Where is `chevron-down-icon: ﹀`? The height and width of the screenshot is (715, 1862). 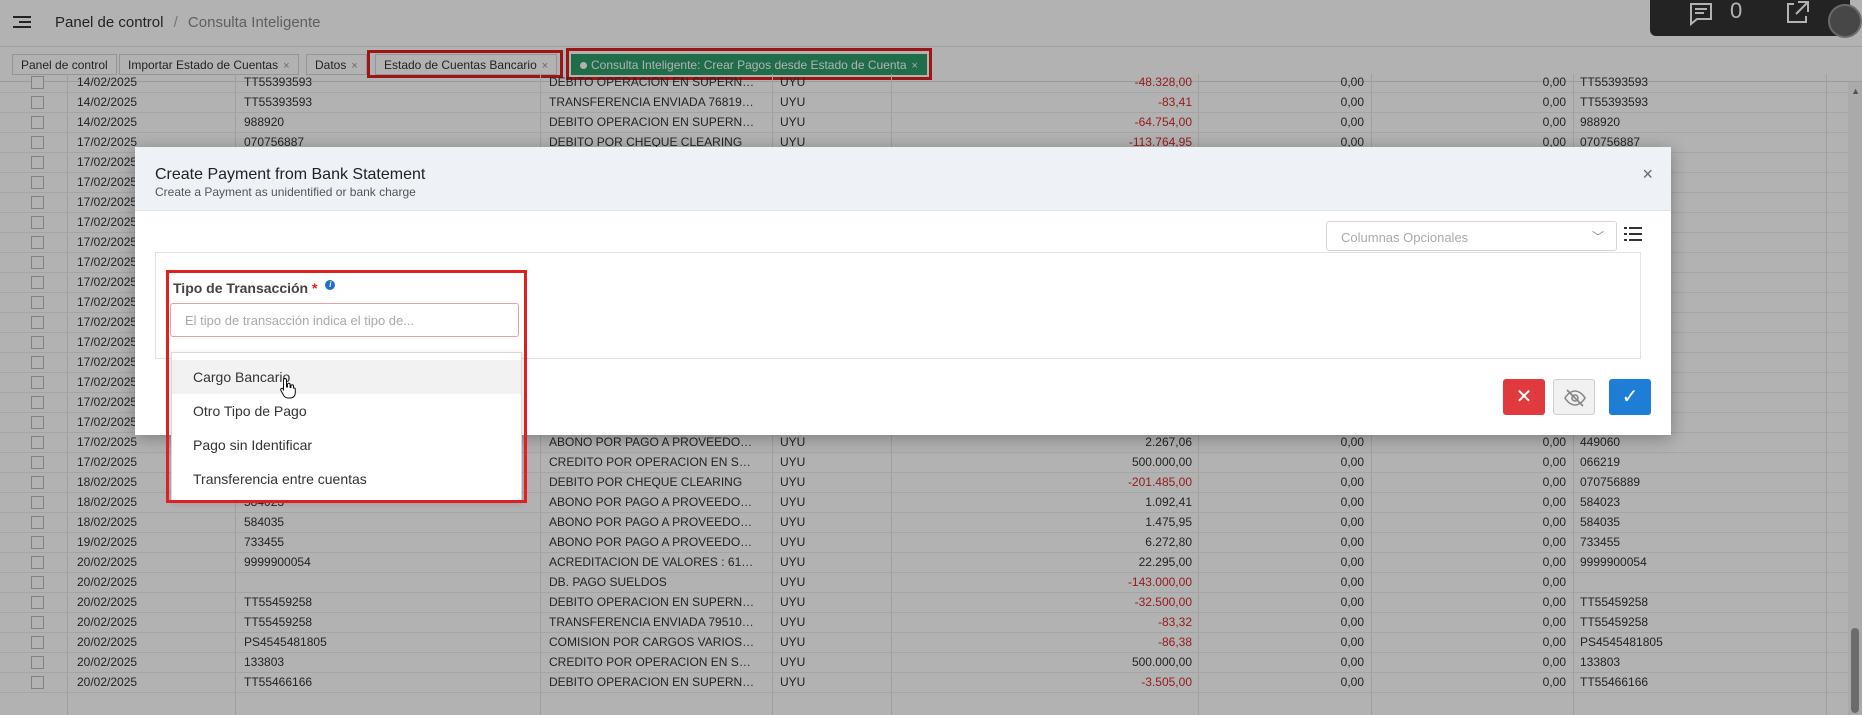 chevron-down-icon: ﹀ is located at coordinates (1597, 237).